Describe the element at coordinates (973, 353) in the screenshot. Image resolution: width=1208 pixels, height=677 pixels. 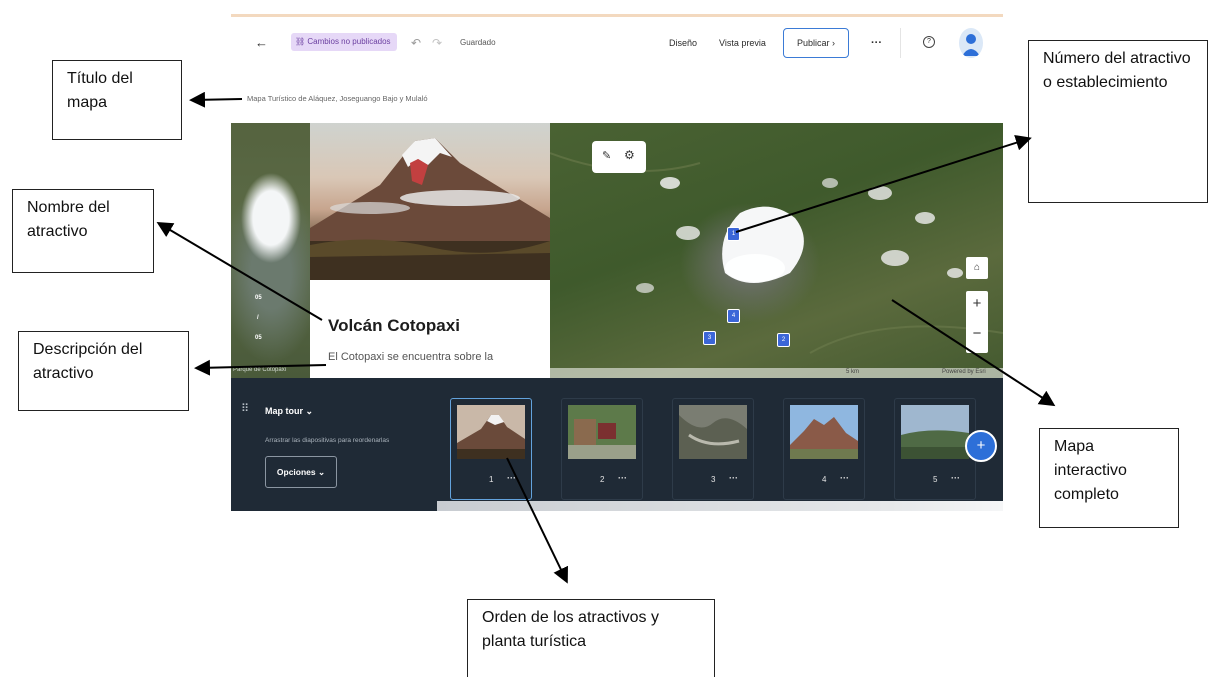
I see `arrow-interactive-map` at that location.